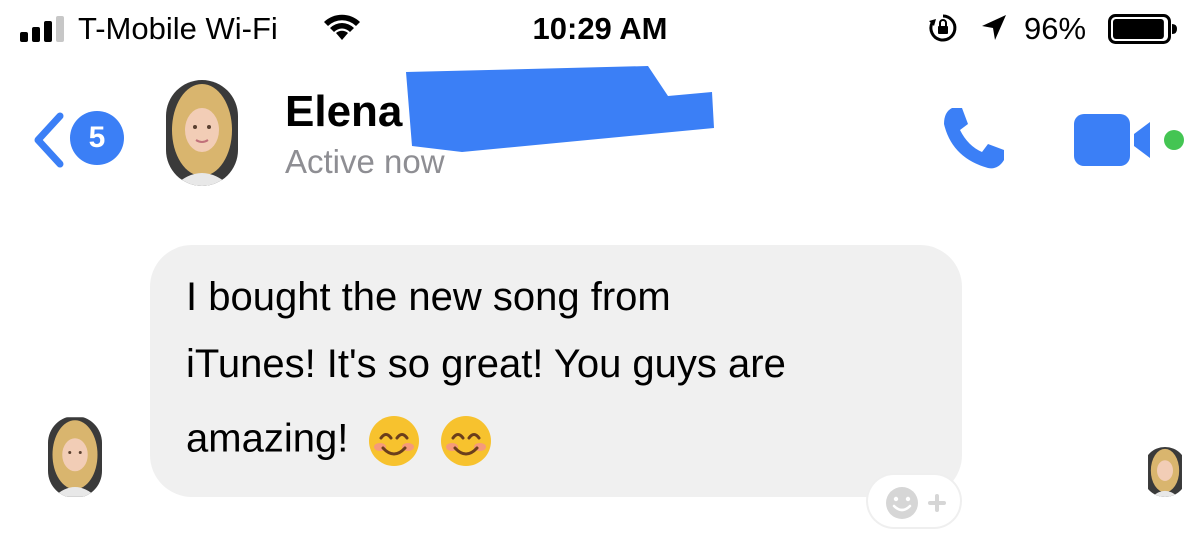 The height and width of the screenshot is (555, 1200). Describe the element at coordinates (1165, 472) in the screenshot. I see `read-receipt-avatar` at that location.